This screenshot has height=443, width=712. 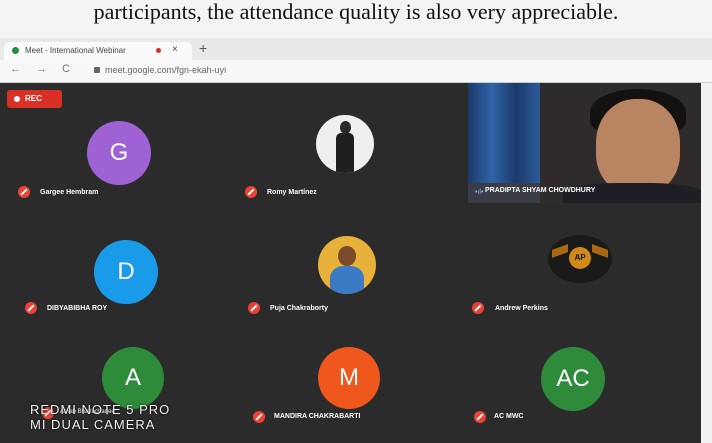 I want to click on recording-dot-icon, so click(x=158, y=50).